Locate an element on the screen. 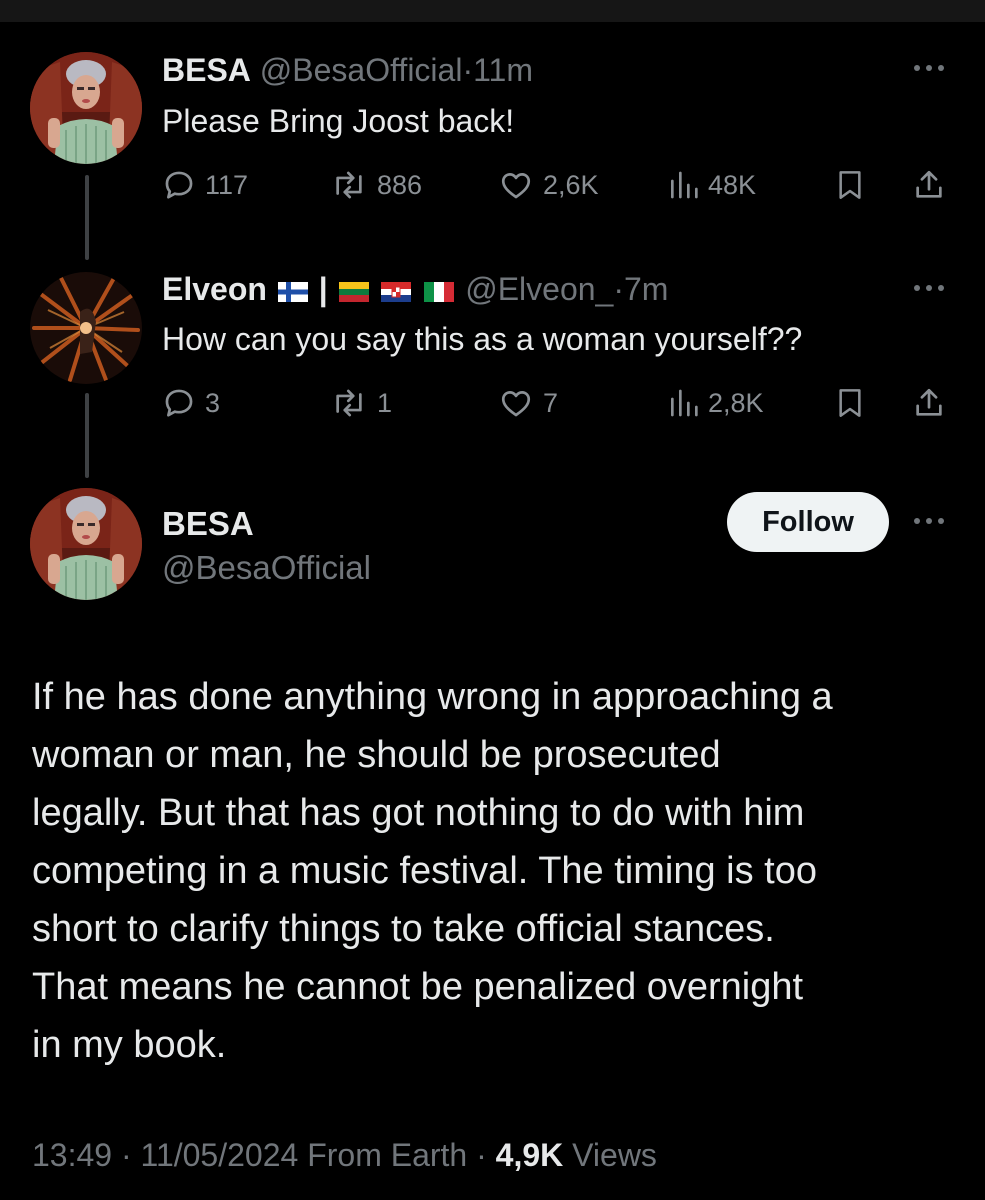 The image size is (985, 1200). like-count: 2,6K is located at coordinates (571, 184).